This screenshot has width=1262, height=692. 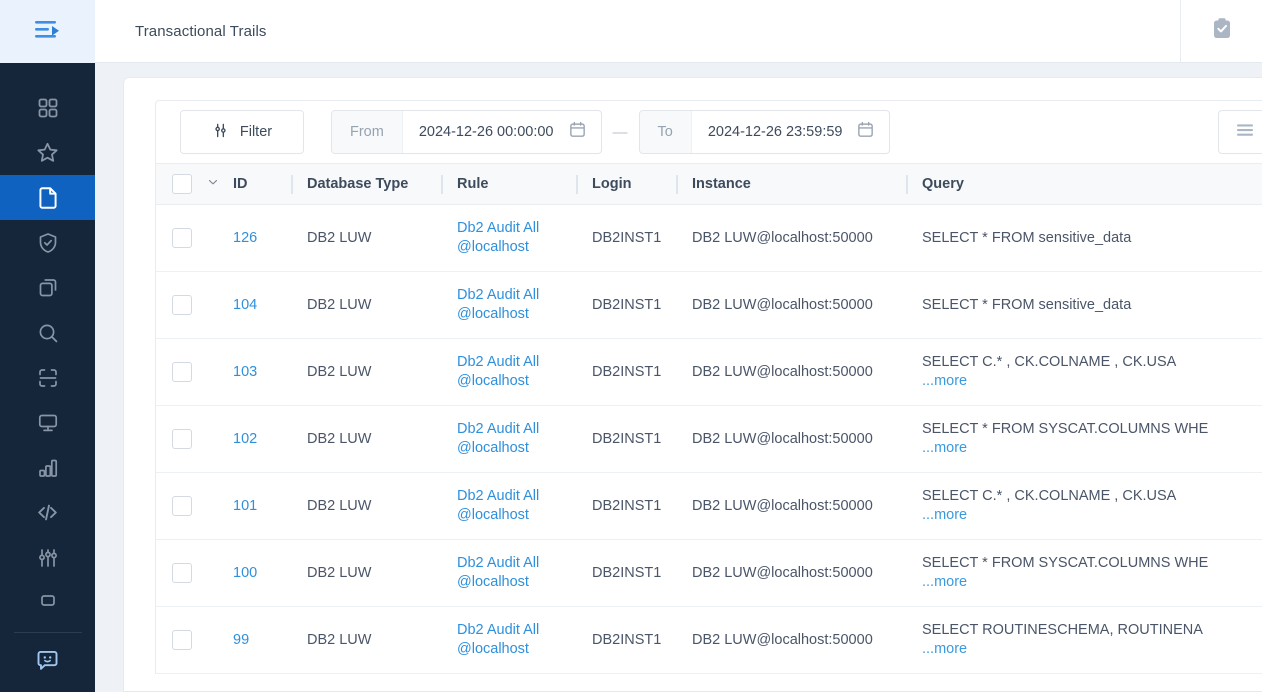 I want to click on clipboard-check-button, so click(x=1221, y=31).